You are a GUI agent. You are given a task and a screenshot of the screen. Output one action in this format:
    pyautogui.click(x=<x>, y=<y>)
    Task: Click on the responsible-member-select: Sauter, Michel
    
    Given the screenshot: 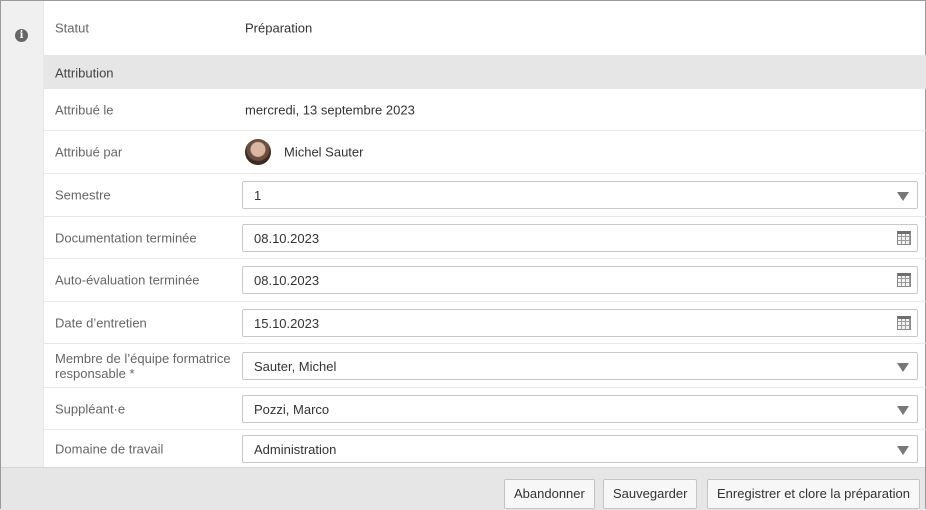 What is the action you would take?
    pyautogui.click(x=580, y=365)
    